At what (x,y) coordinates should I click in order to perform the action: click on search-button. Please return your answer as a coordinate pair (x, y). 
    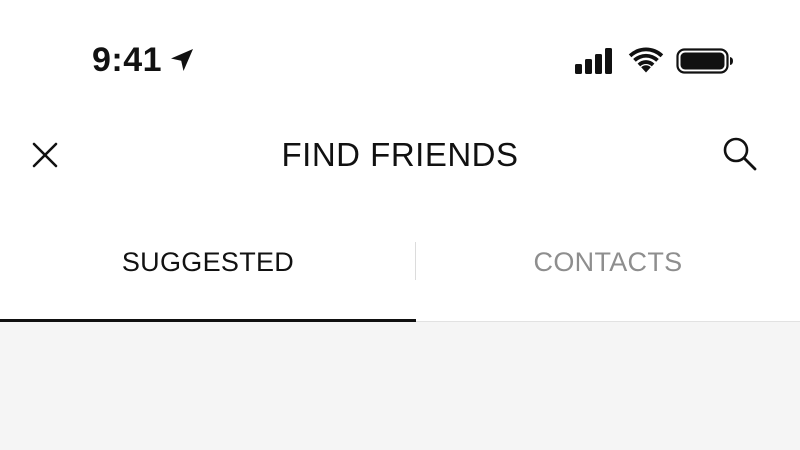
    Looking at the image, I should click on (740, 154).